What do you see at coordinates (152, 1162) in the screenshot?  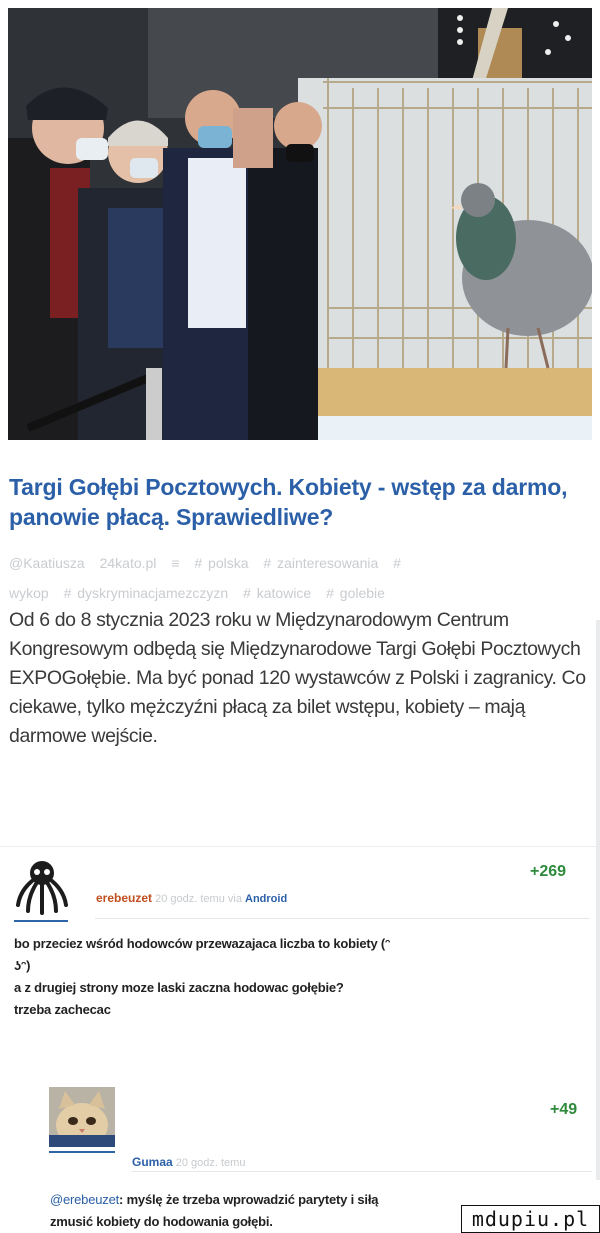 I see `username-link: Gumaa` at bounding box center [152, 1162].